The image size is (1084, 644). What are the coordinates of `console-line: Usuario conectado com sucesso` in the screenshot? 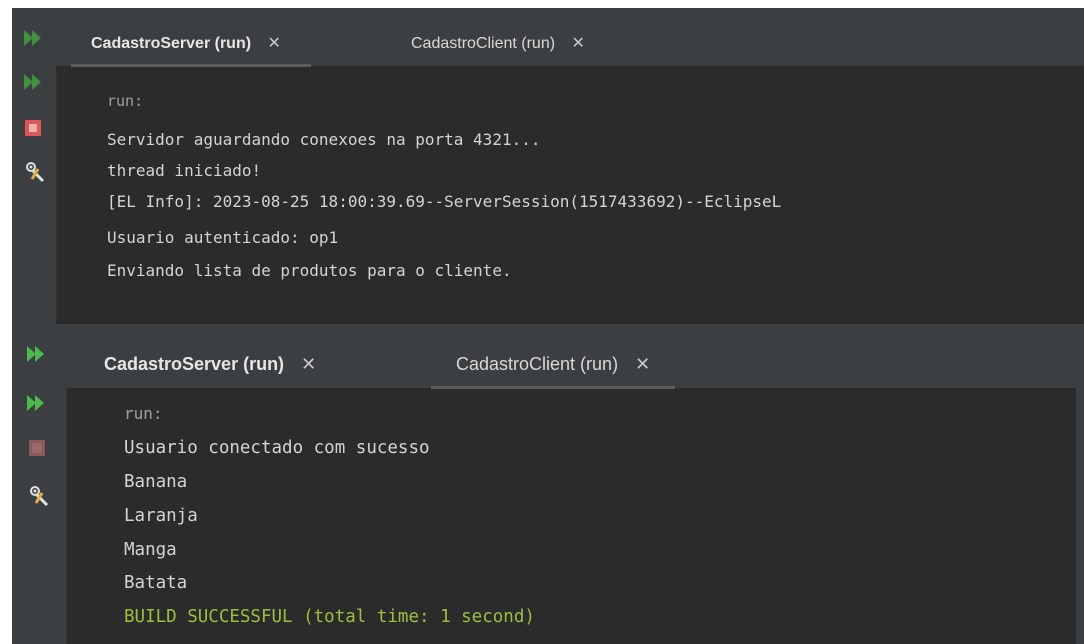 It's located at (277, 448).